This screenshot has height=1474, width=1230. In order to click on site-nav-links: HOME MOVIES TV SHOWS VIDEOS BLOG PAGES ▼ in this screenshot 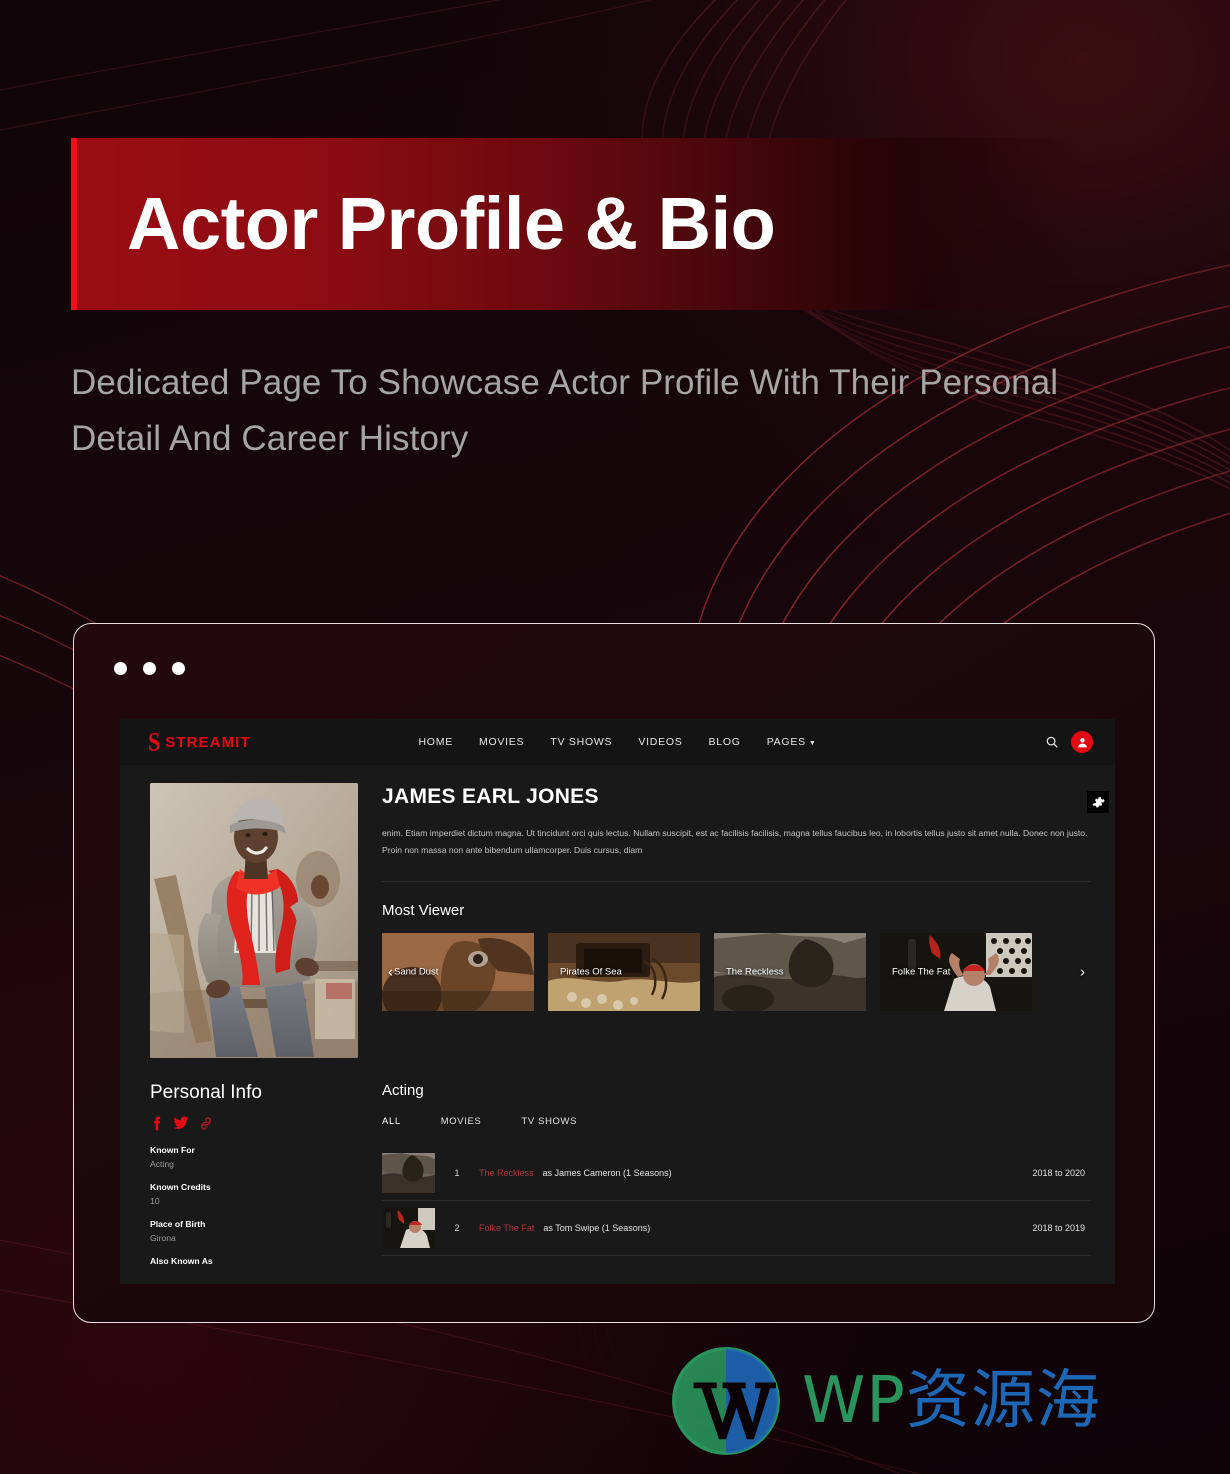, I will do `click(617, 742)`.